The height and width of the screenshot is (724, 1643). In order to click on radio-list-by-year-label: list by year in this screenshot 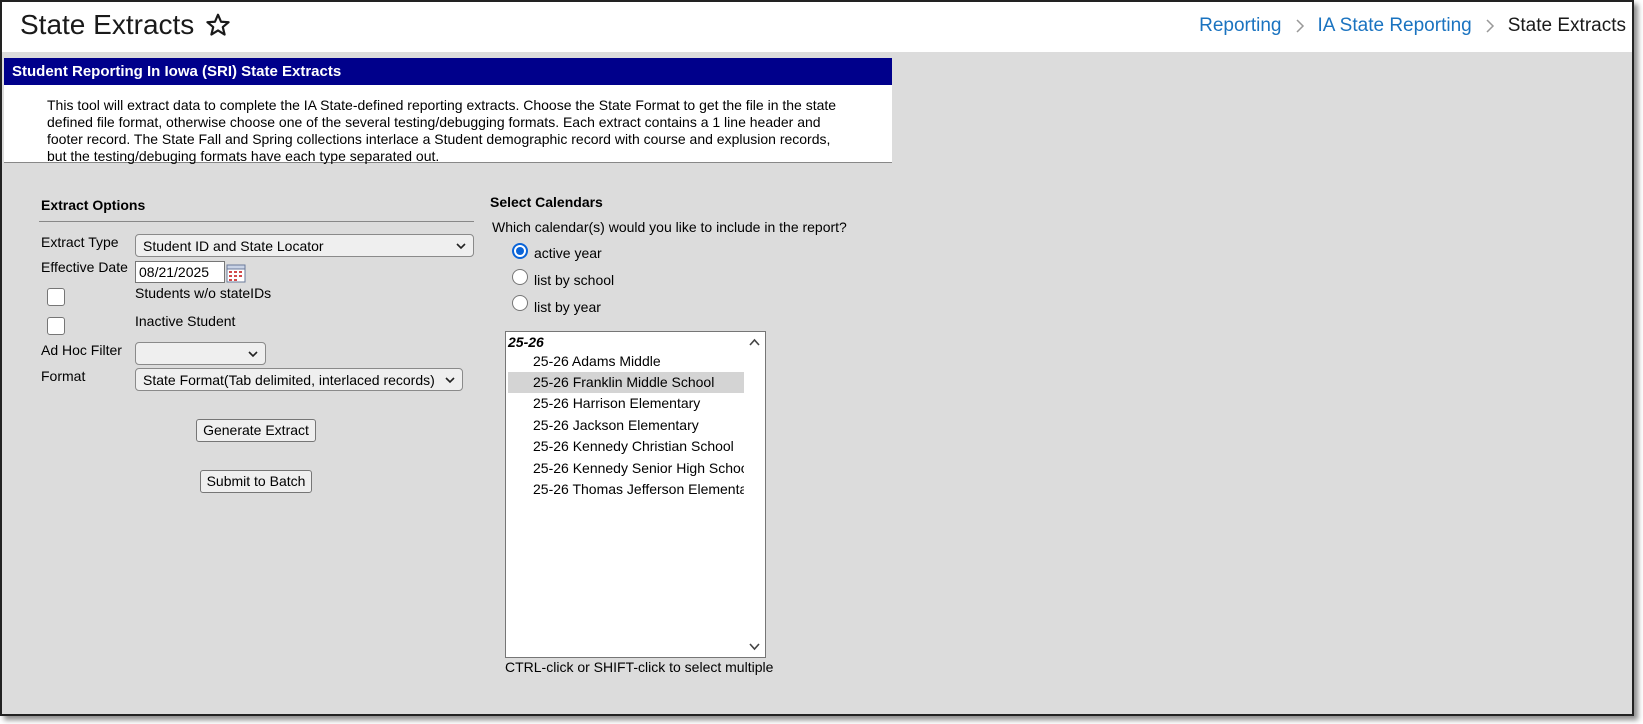, I will do `click(567, 307)`.